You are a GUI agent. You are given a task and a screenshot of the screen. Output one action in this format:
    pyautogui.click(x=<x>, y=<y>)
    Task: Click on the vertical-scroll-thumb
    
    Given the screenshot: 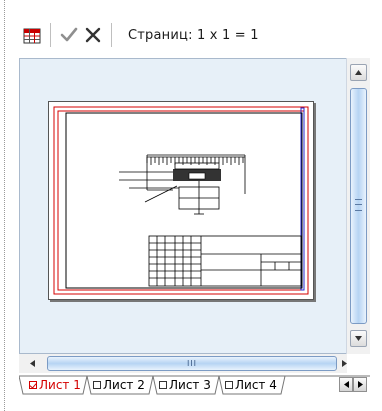 What is the action you would take?
    pyautogui.click(x=358, y=206)
    